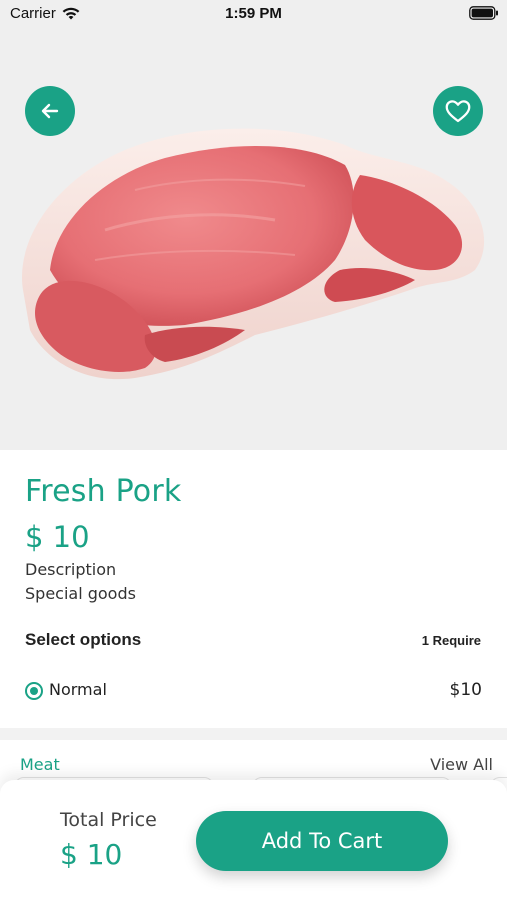 The image size is (507, 900). Describe the element at coordinates (253, 691) in the screenshot. I see `option-row-normal: Normal $10` at that location.